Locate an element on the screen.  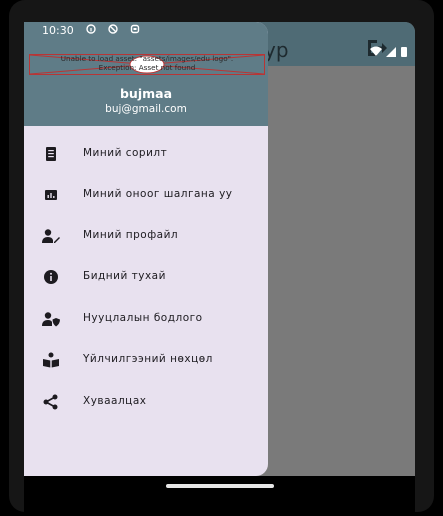
menu-item-my-profile: Миний профайл is located at coordinates (146, 236).